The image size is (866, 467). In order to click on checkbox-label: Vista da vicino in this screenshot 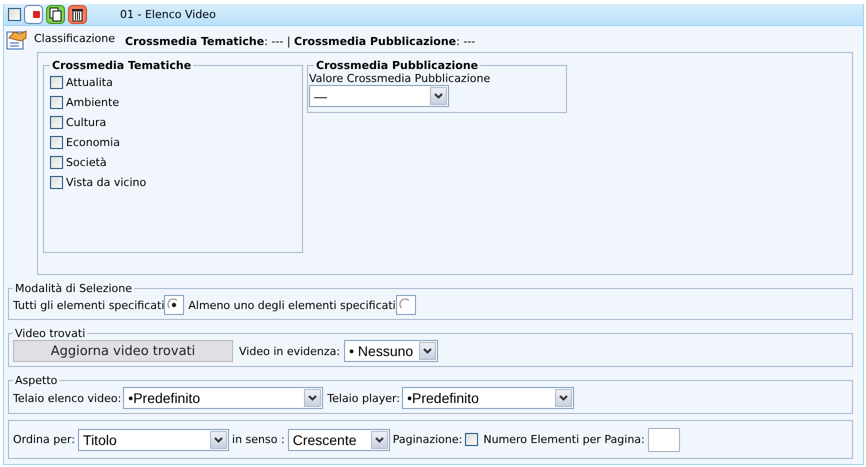, I will do `click(106, 182)`.